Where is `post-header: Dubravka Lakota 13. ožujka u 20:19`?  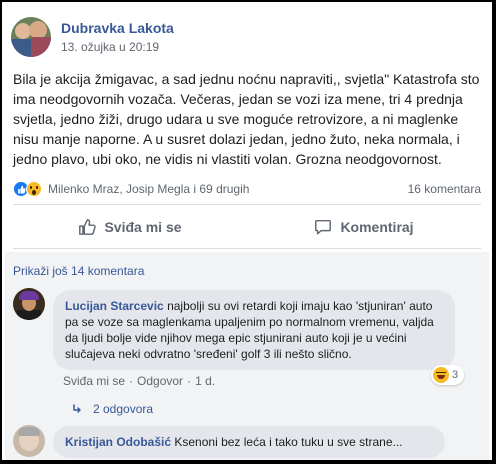 post-header: Dubravka Lakota 13. ožujka u 20:19 is located at coordinates (92, 37).